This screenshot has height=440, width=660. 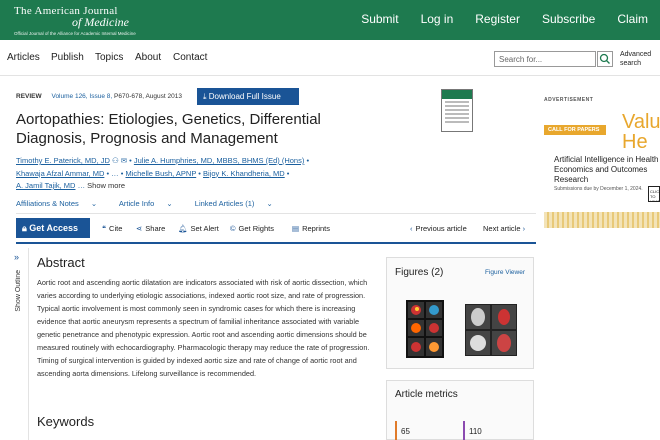 I want to click on bell-icon: 🔔︎, so click(x=183, y=228).